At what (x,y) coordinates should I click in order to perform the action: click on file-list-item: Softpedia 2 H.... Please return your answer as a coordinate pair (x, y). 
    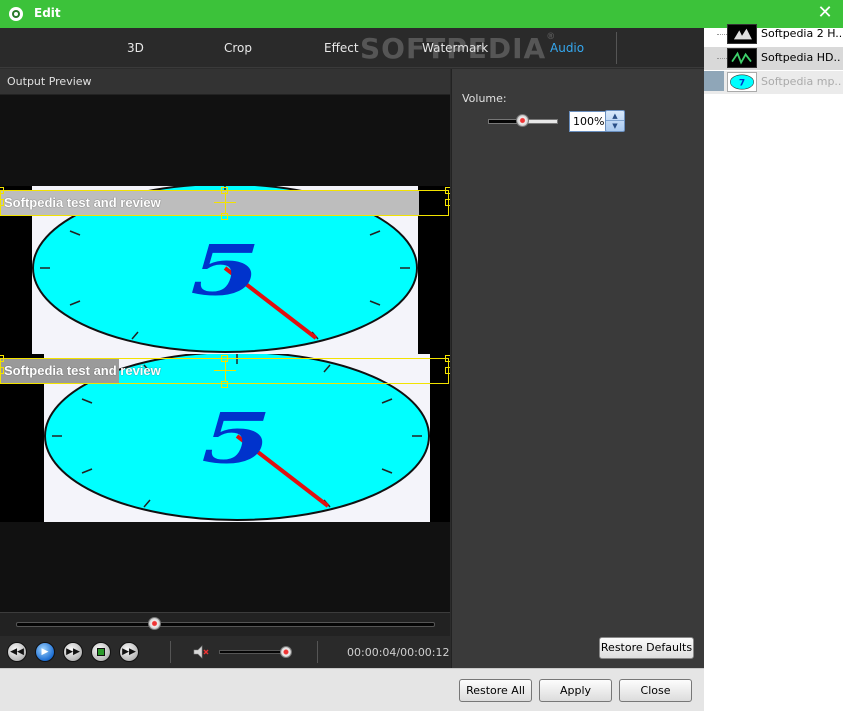
    Looking at the image, I should click on (773, 34).